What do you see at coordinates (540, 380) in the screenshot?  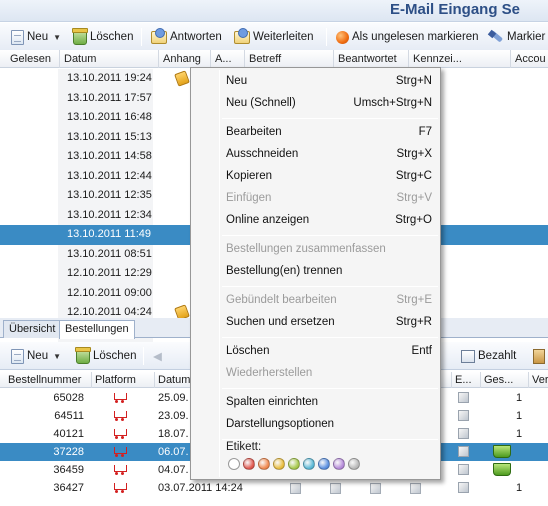 I see `orders-column-header-5: Ver` at bounding box center [540, 380].